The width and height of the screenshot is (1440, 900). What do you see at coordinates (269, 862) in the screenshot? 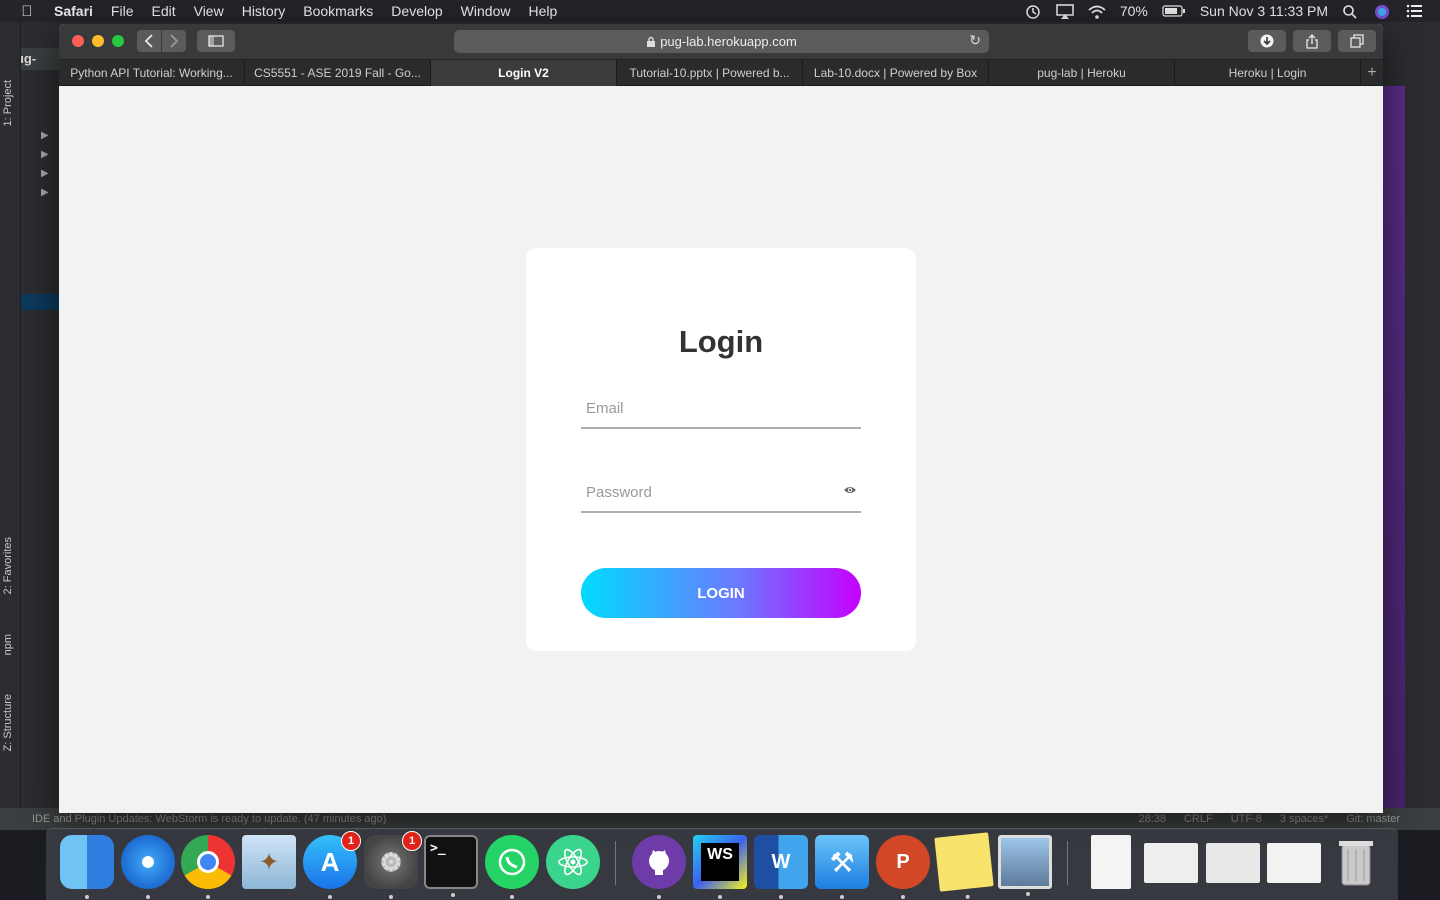
I see `mail-icon: ✦` at bounding box center [269, 862].